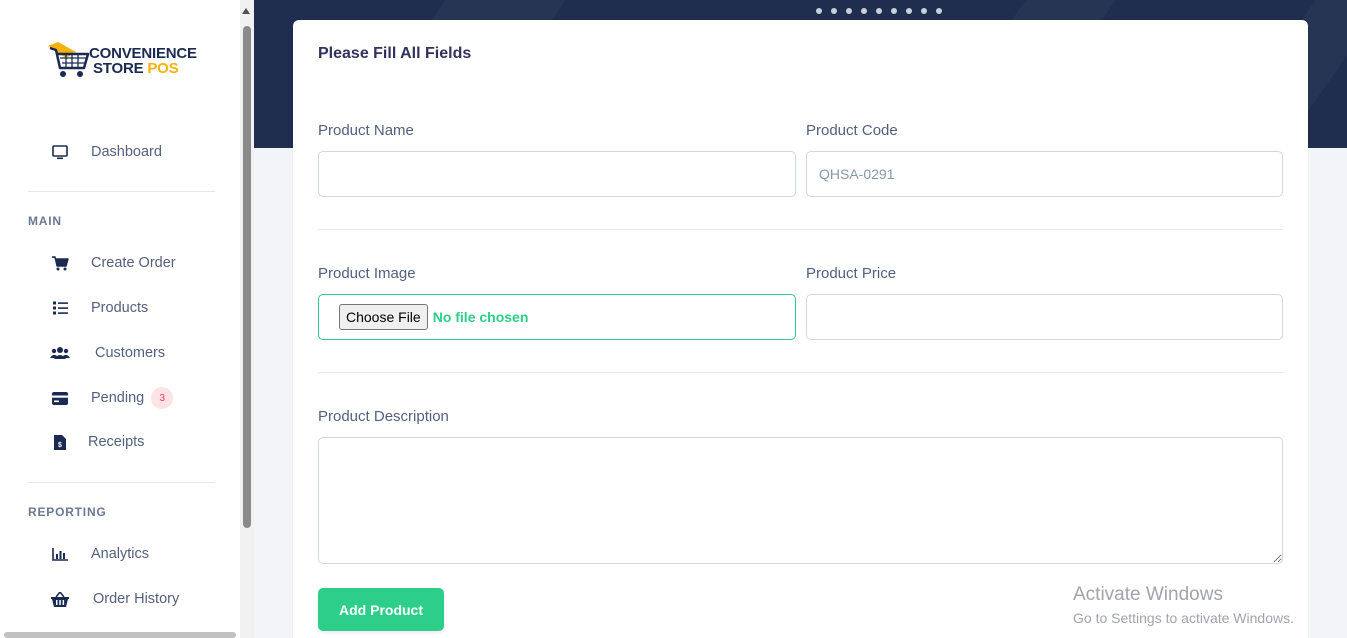  What do you see at coordinates (67, 512) in the screenshot?
I see `sidebar-section-reporting: REPORTING` at bounding box center [67, 512].